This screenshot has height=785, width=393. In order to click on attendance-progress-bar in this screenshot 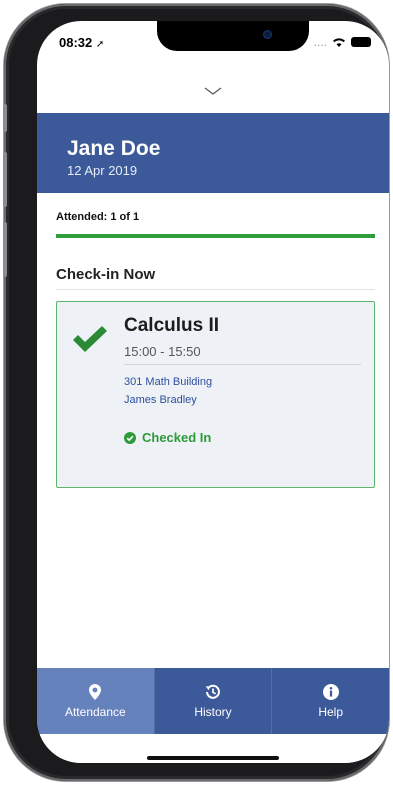, I will do `click(215, 236)`.